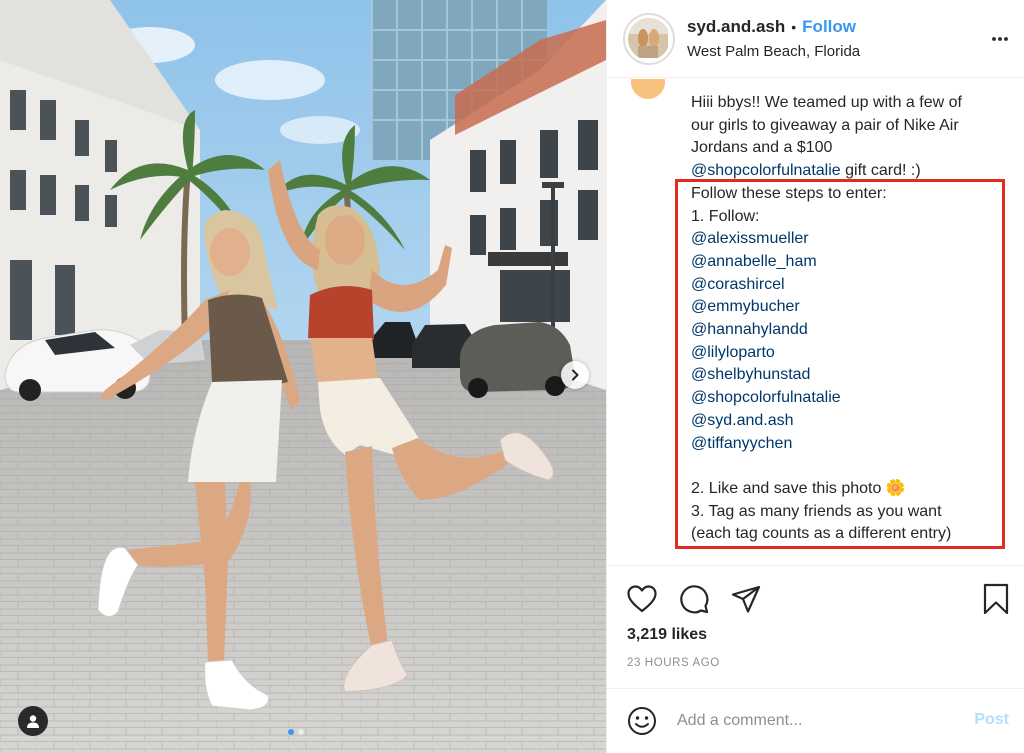  What do you see at coordinates (851, 330) in the screenshot?
I see `mention-link: @hannahylandd` at bounding box center [851, 330].